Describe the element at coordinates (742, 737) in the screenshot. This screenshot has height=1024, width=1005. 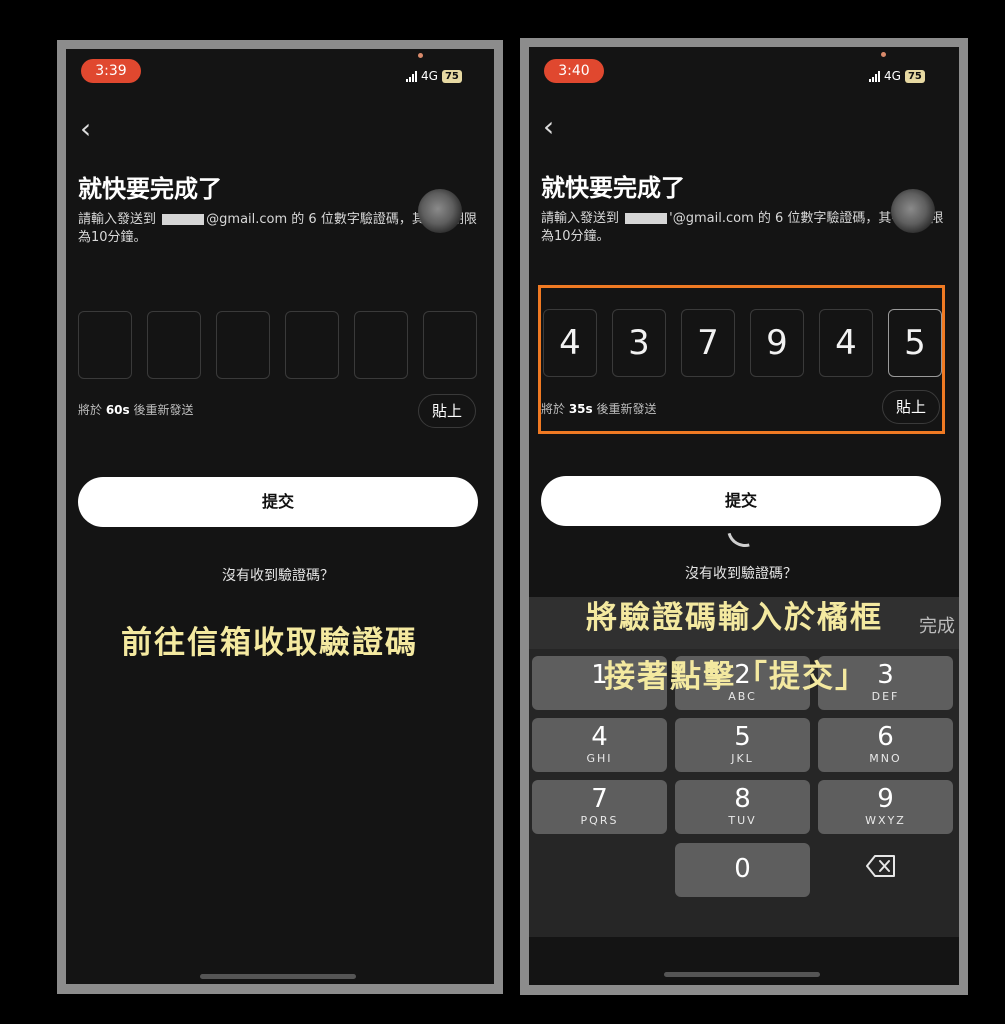
I see `key-number: 5` at that location.